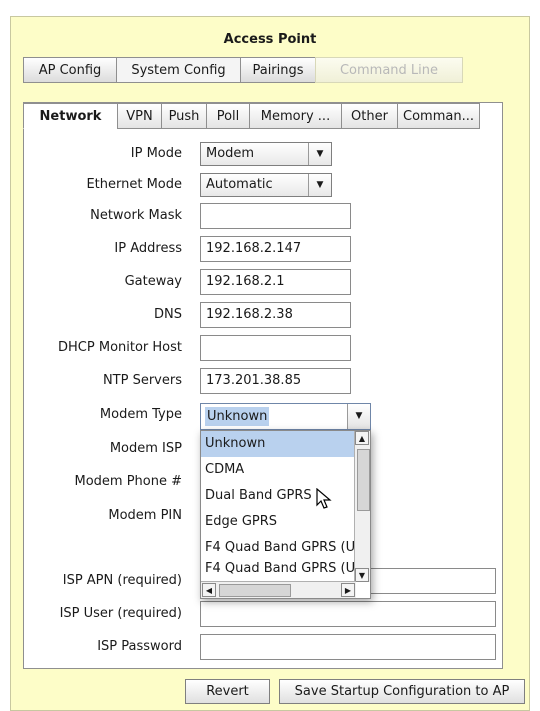 The height and width of the screenshot is (711, 540). What do you see at coordinates (389, 70) in the screenshot?
I see `tab-command-line: Command Line` at bounding box center [389, 70].